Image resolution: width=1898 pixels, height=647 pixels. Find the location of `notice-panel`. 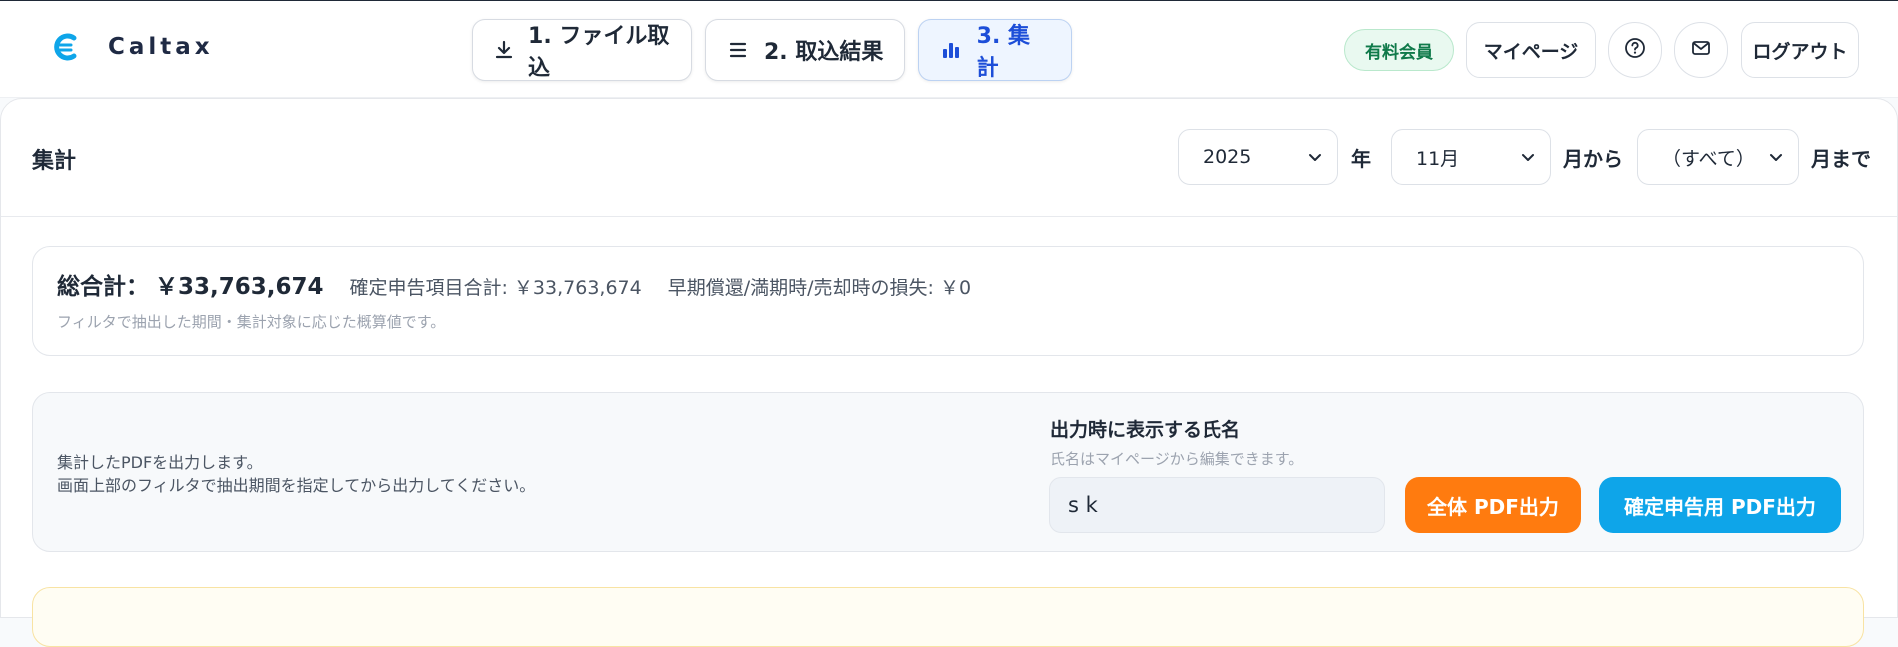

notice-panel is located at coordinates (948, 617).